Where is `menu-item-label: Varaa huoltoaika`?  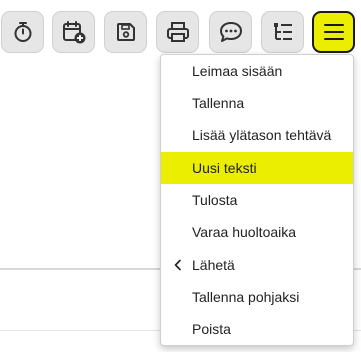
menu-item-label: Varaa huoltoaika is located at coordinates (244, 232).